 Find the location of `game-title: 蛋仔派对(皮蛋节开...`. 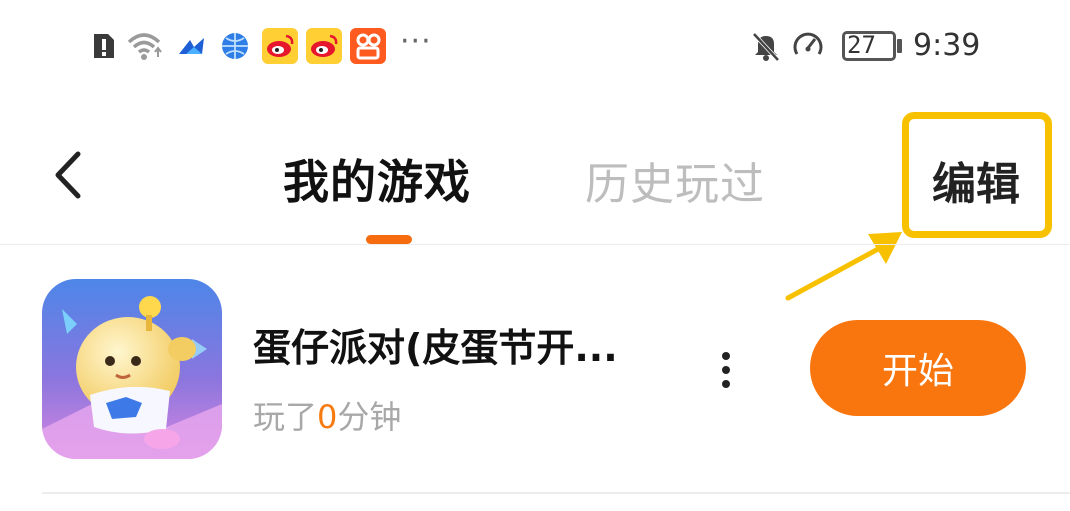

game-title: 蛋仔派对(皮蛋节开... is located at coordinates (435, 348).